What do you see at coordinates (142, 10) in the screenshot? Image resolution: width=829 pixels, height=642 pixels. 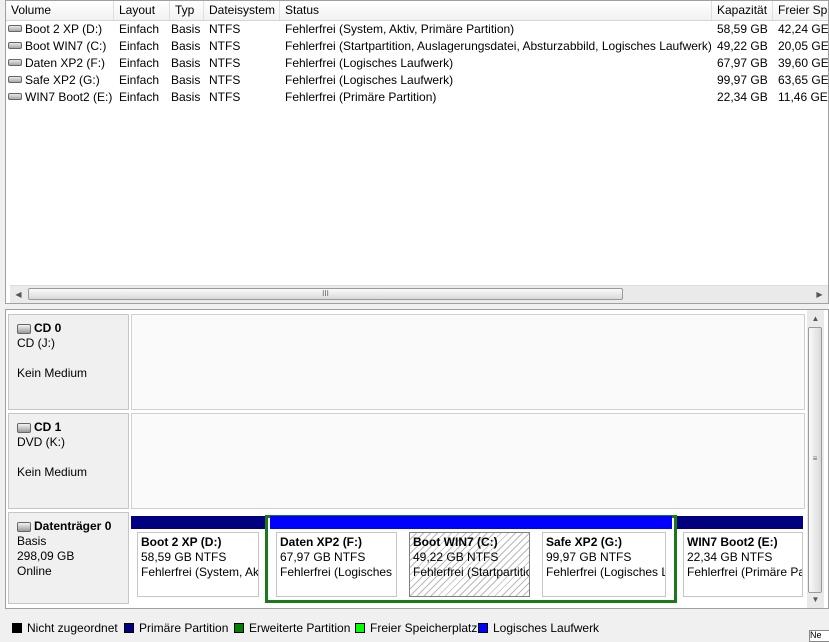 I see `column-header-layout: Layout` at bounding box center [142, 10].